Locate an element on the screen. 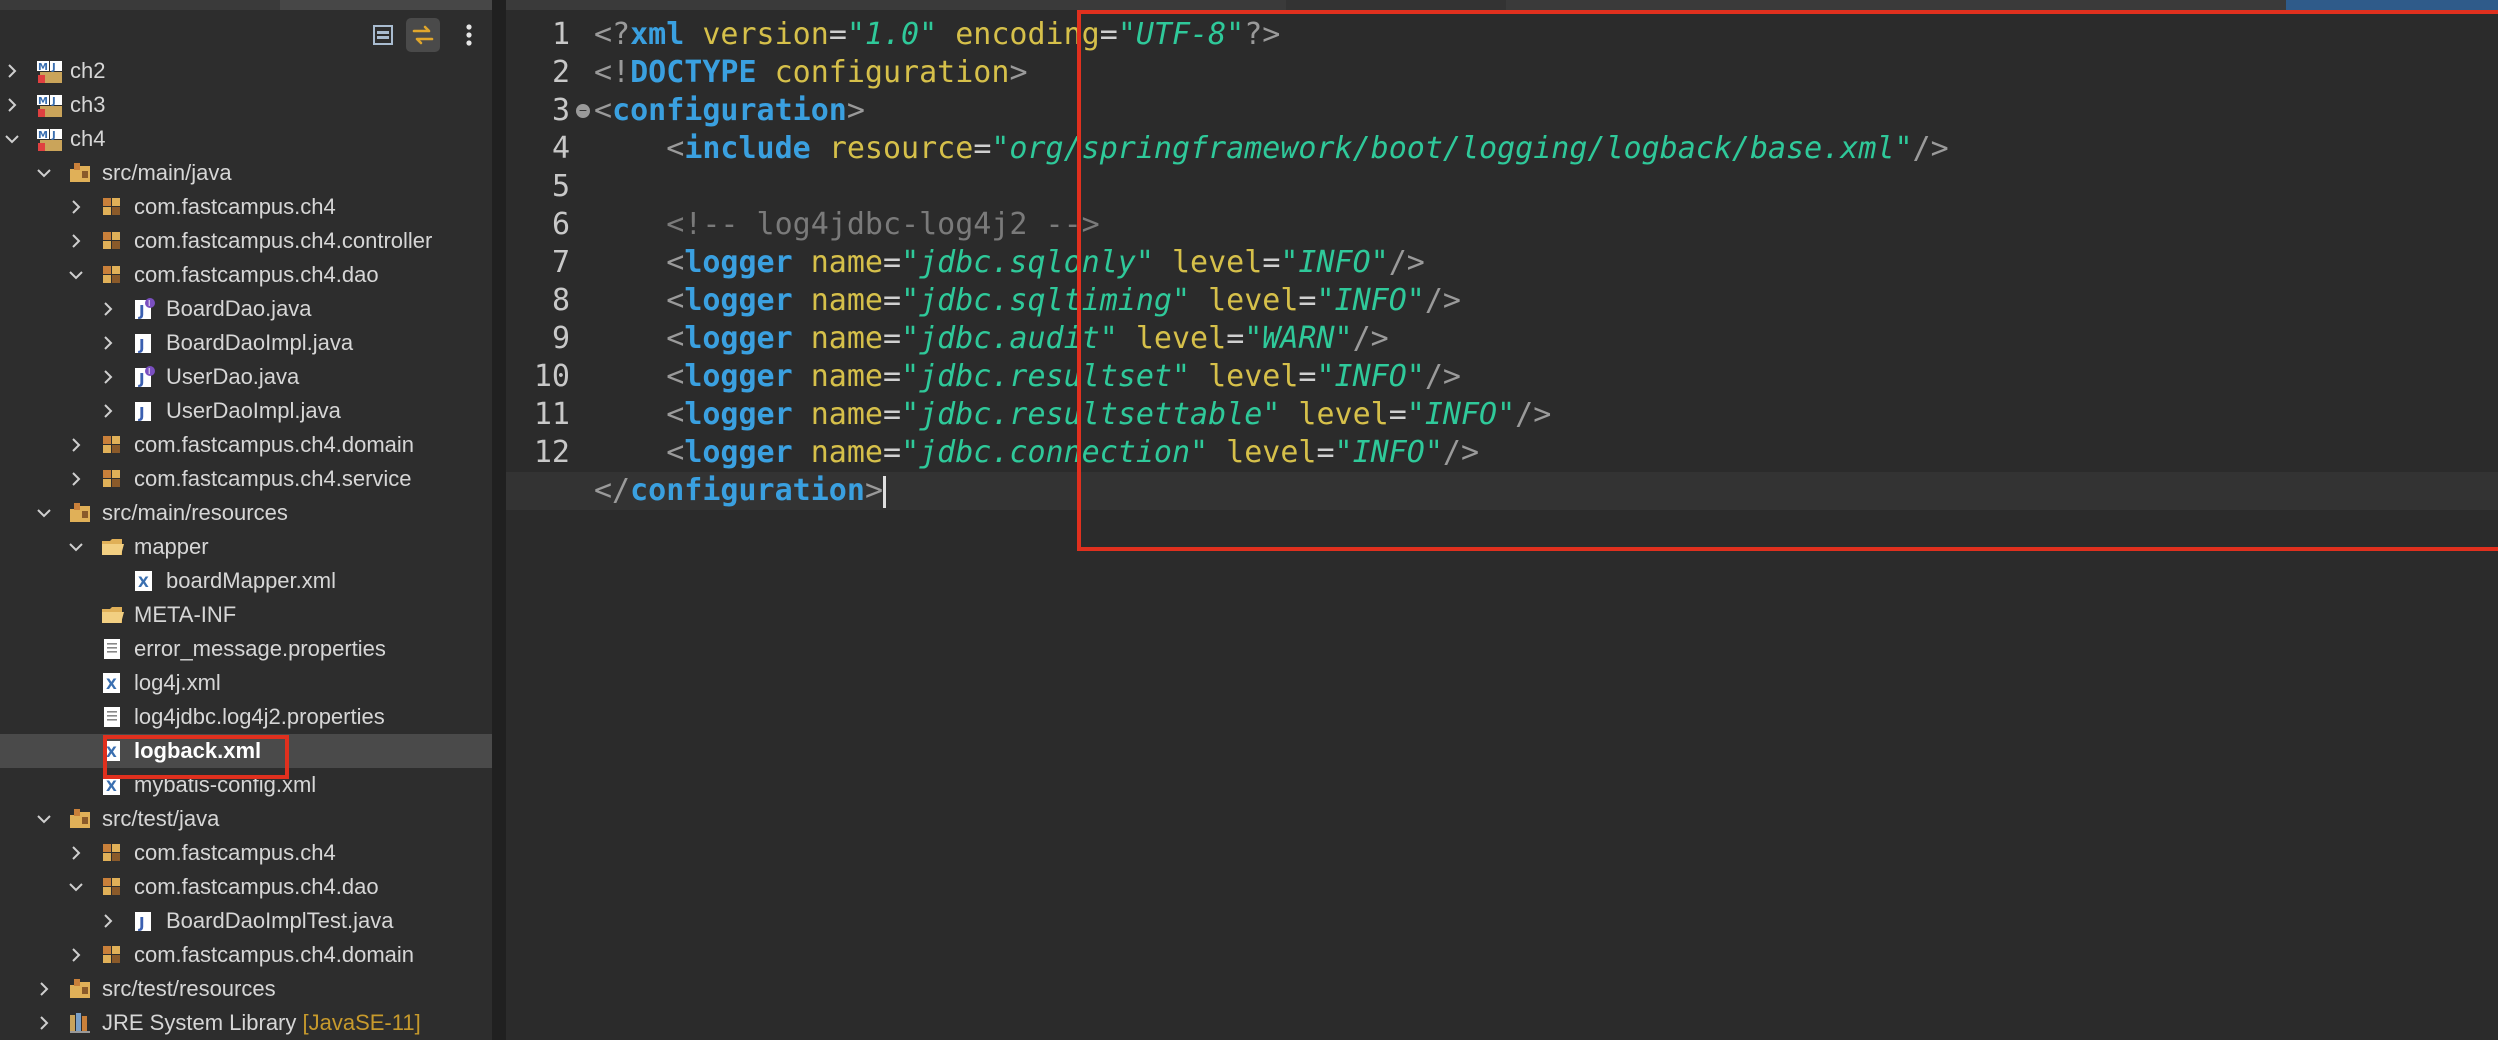  view-menu-icon is located at coordinates (469, 35).